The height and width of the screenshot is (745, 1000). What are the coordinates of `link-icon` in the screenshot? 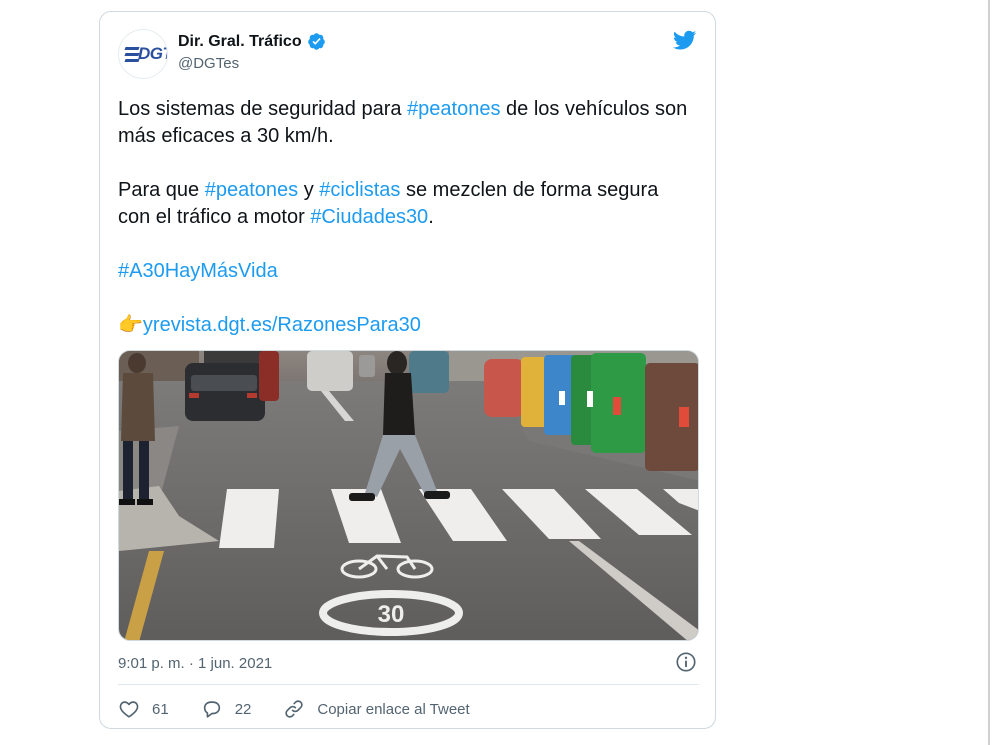 It's located at (294, 709).